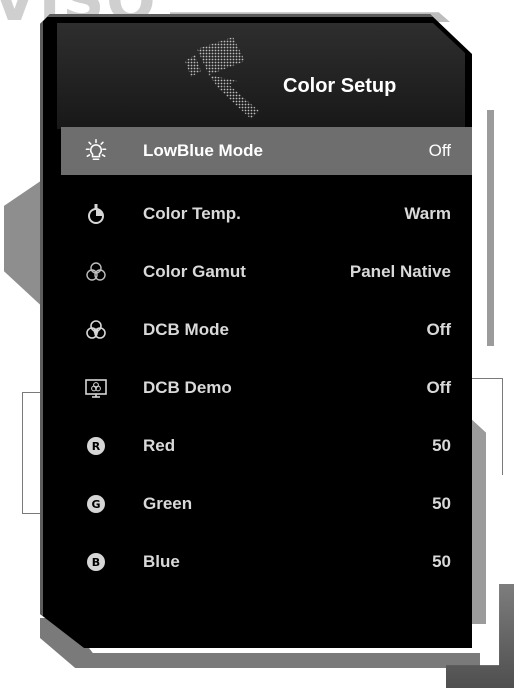 The height and width of the screenshot is (688, 514). I want to click on menu-item-dcb-demo: DCB Demo Off, so click(266, 388).